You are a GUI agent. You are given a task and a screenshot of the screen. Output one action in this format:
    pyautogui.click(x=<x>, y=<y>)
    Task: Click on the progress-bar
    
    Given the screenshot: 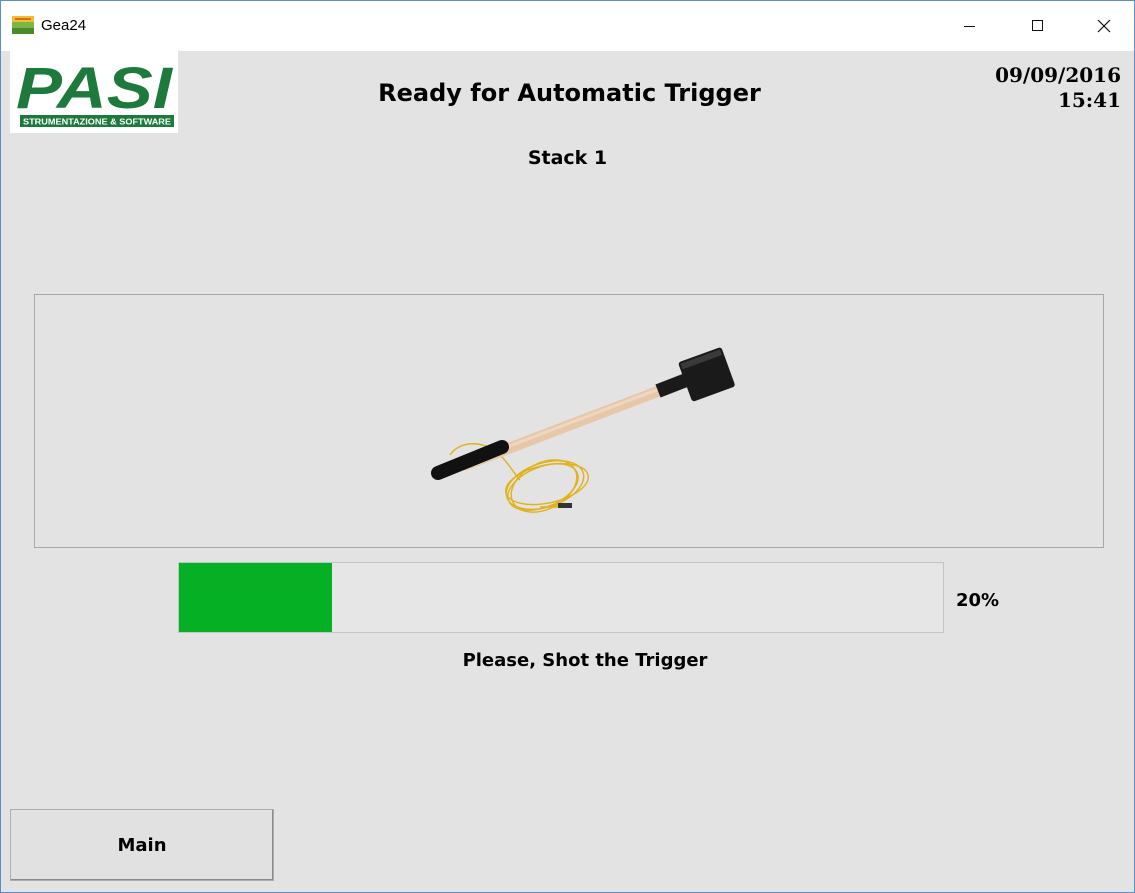 What is the action you would take?
    pyautogui.click(x=561, y=597)
    